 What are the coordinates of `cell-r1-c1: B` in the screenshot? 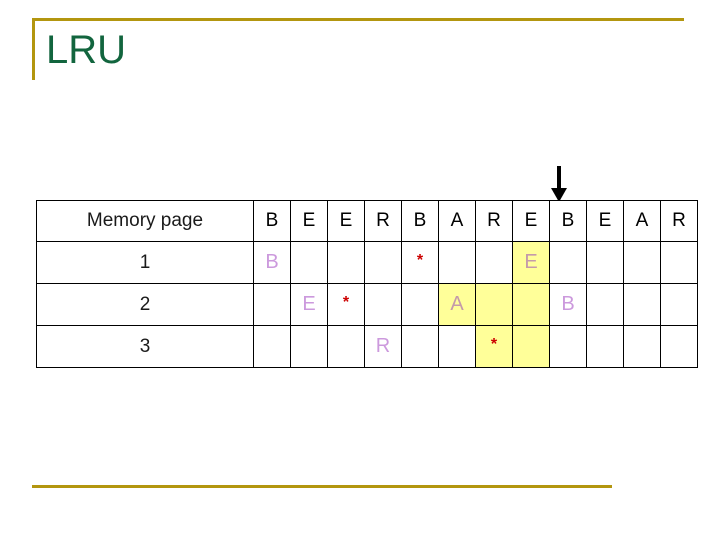 It's located at (272, 262).